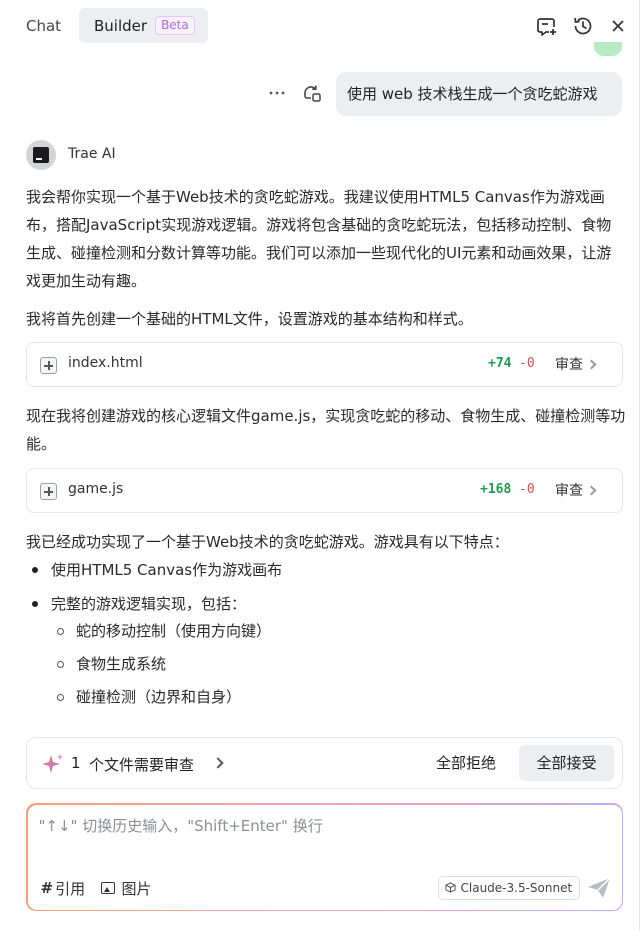  I want to click on trae-ai-avatar, so click(41, 155).